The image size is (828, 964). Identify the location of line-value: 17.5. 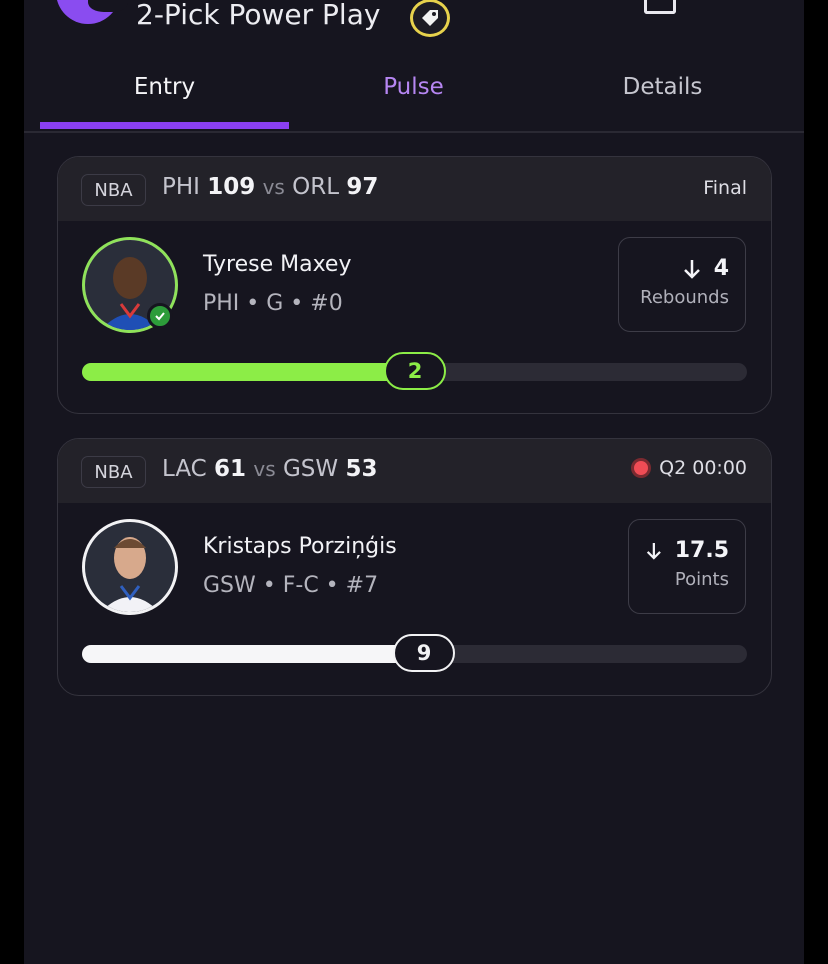
(701, 550).